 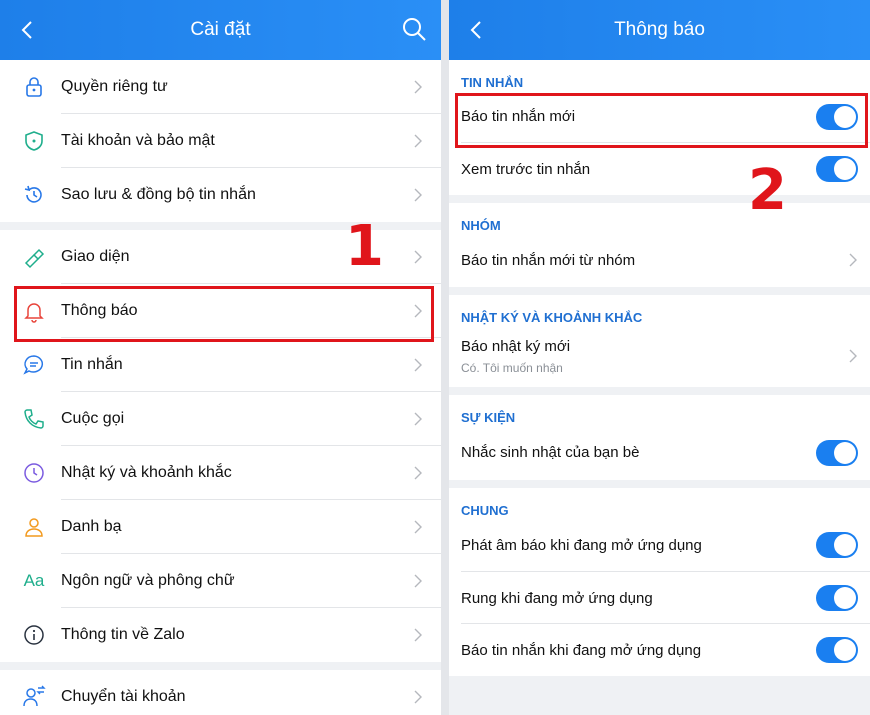 I want to click on settings-header: Cài đặt, so click(x=220, y=30).